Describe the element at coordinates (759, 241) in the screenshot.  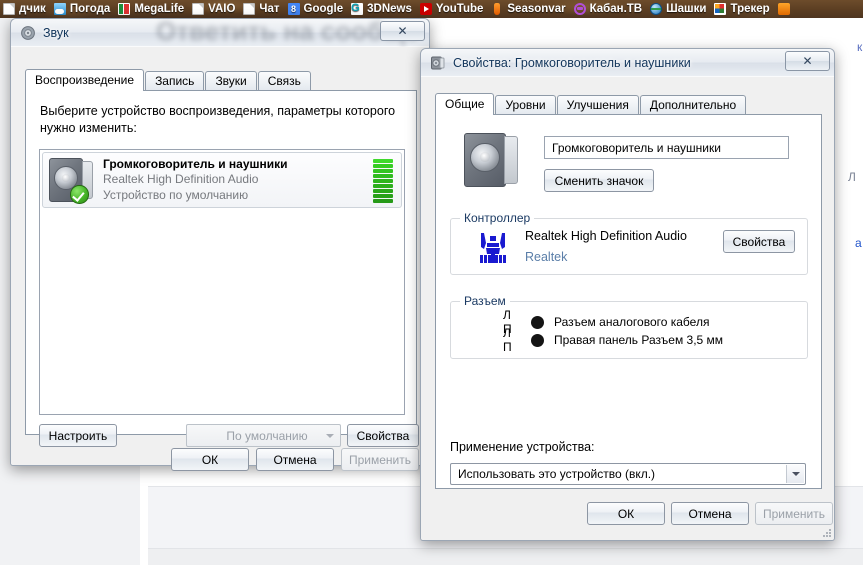
I see `controller-properties-button: Свойства` at that location.